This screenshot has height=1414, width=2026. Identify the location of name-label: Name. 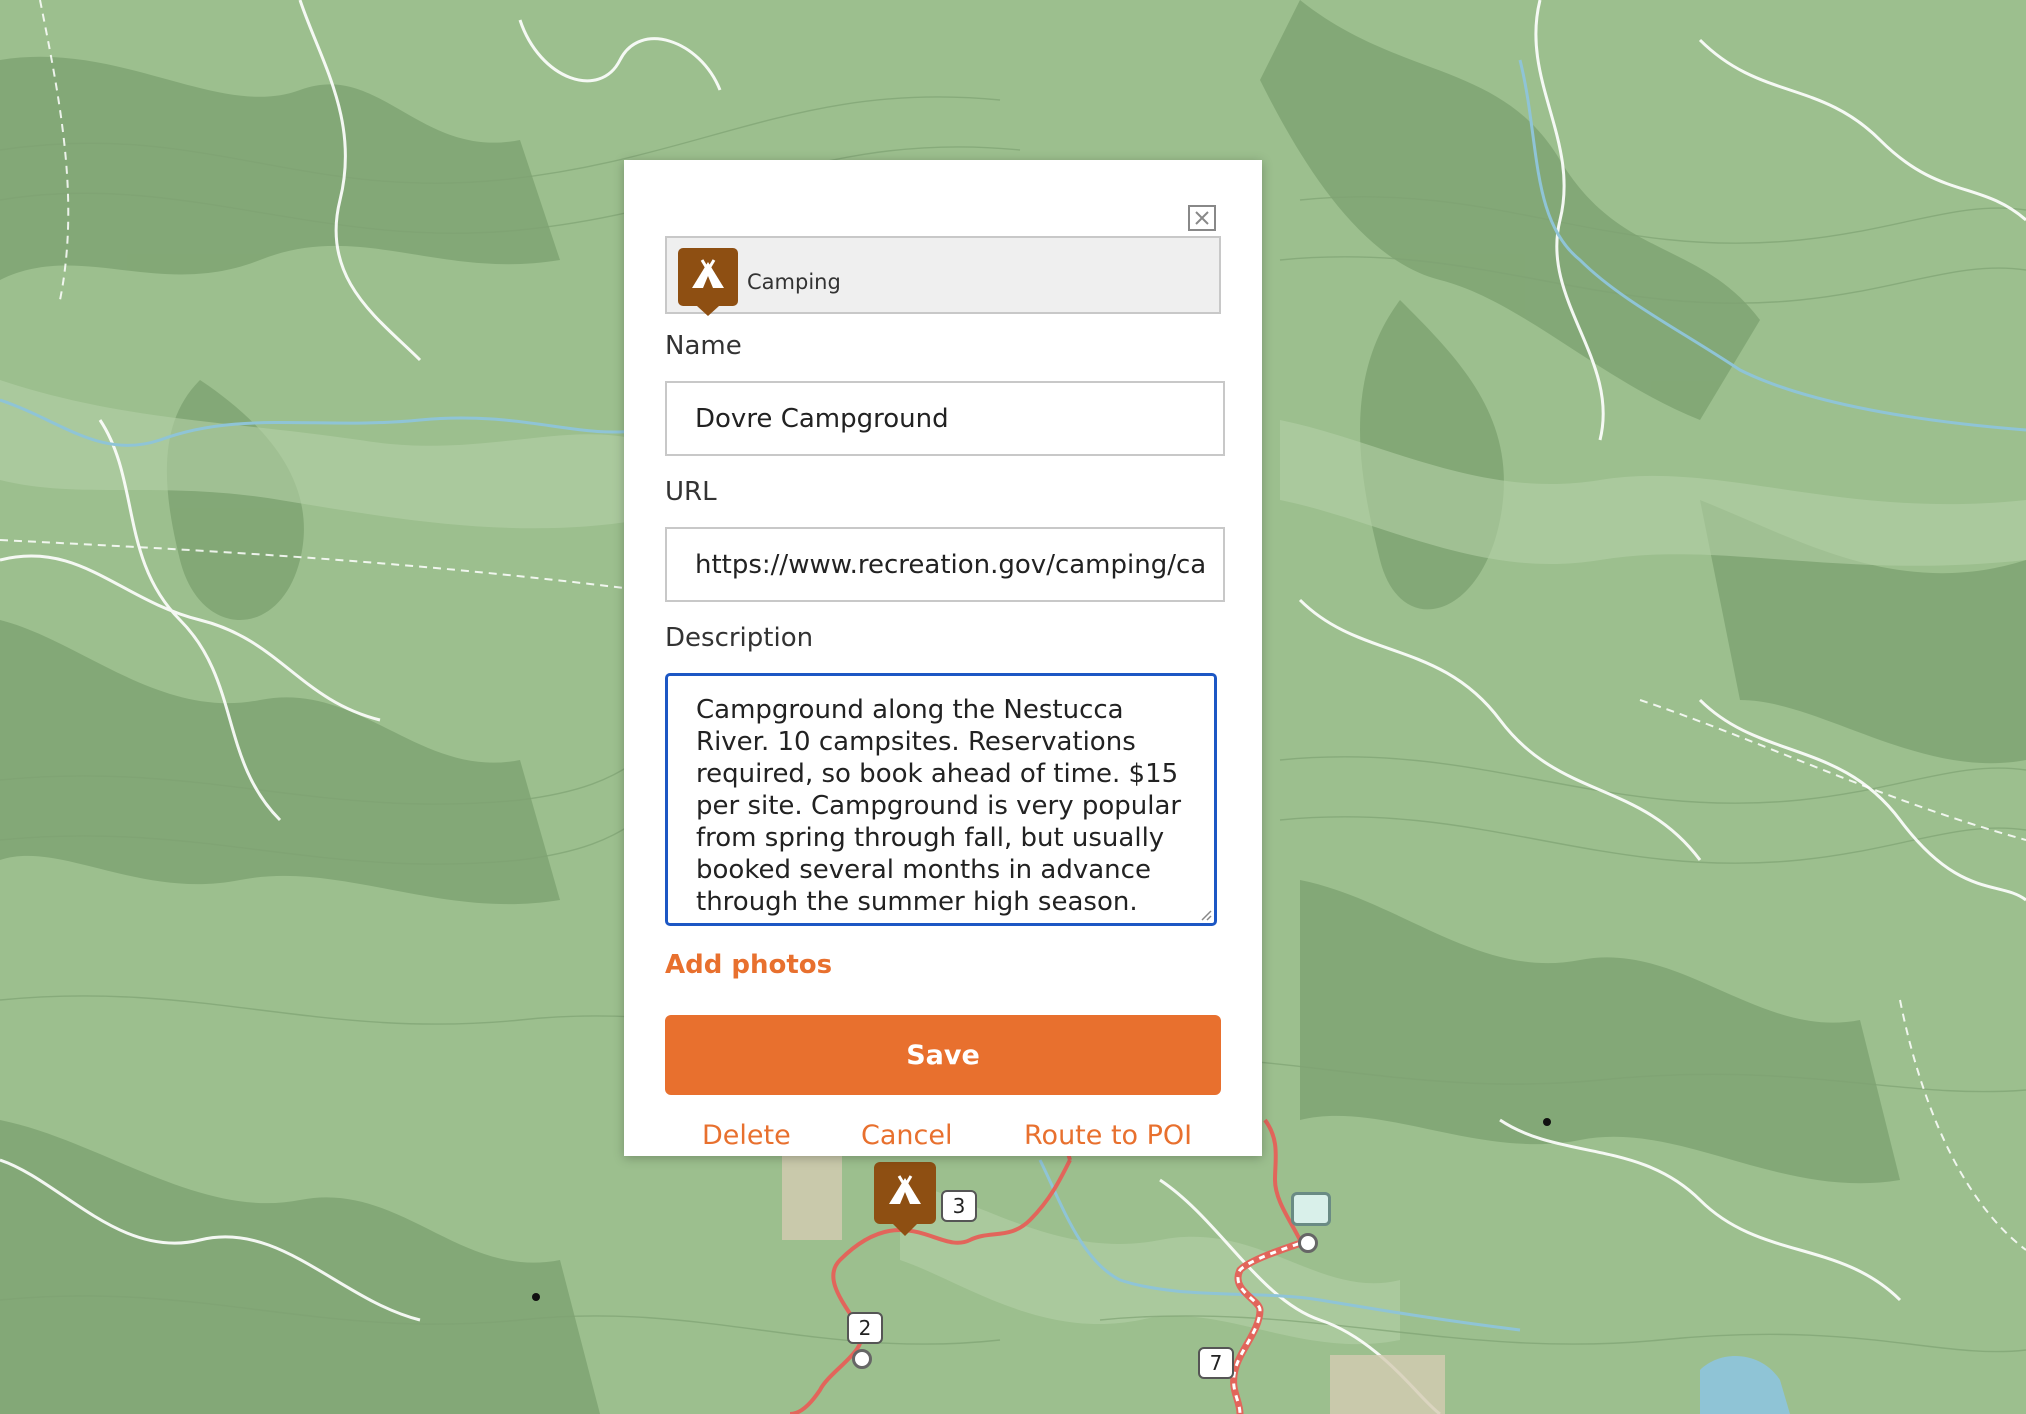
(703, 346).